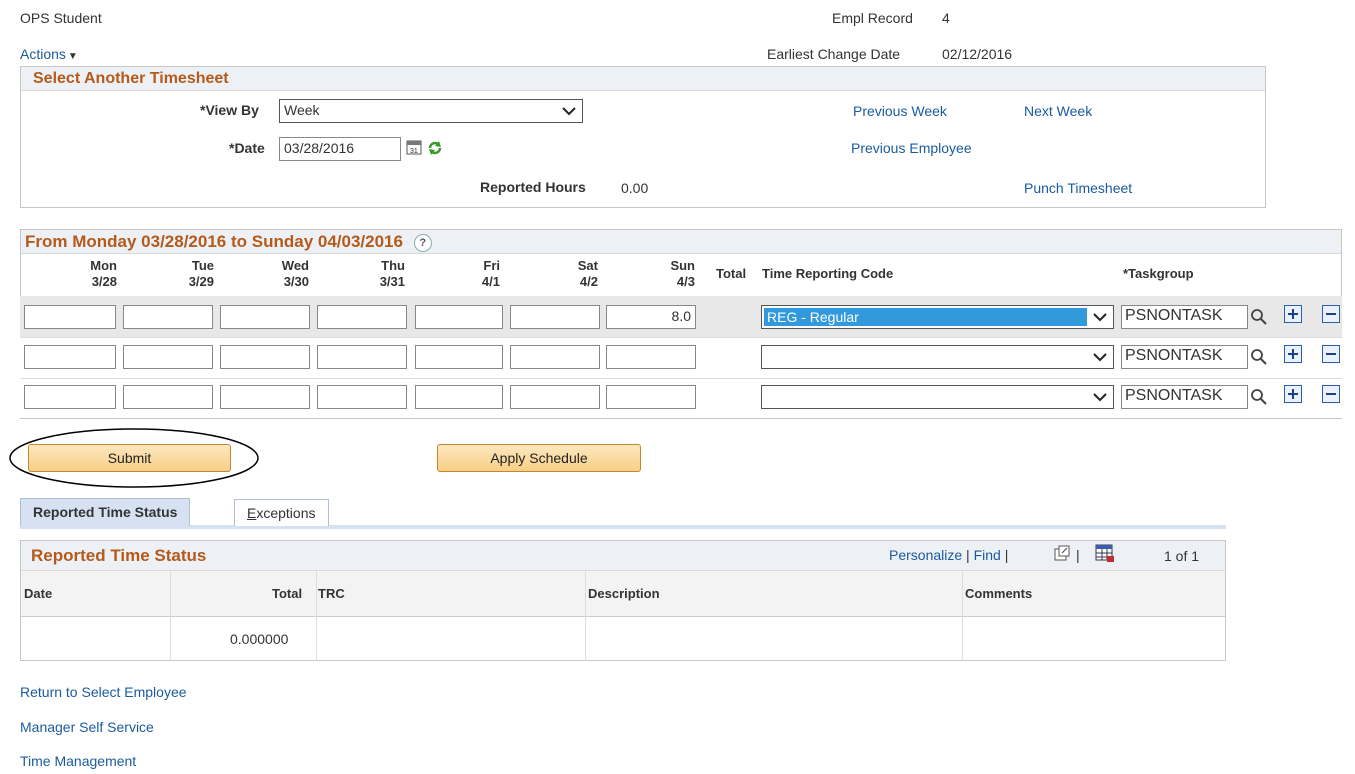 The height and width of the screenshot is (774, 1355). What do you see at coordinates (202, 265) in the screenshot?
I see `day-name: Tue` at bounding box center [202, 265].